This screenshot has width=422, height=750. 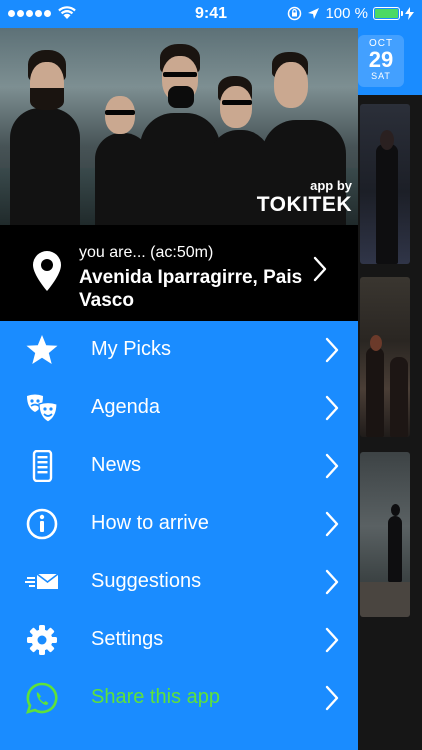 I want to click on brand-badge: app by TOKITEK, so click(x=304, y=197).